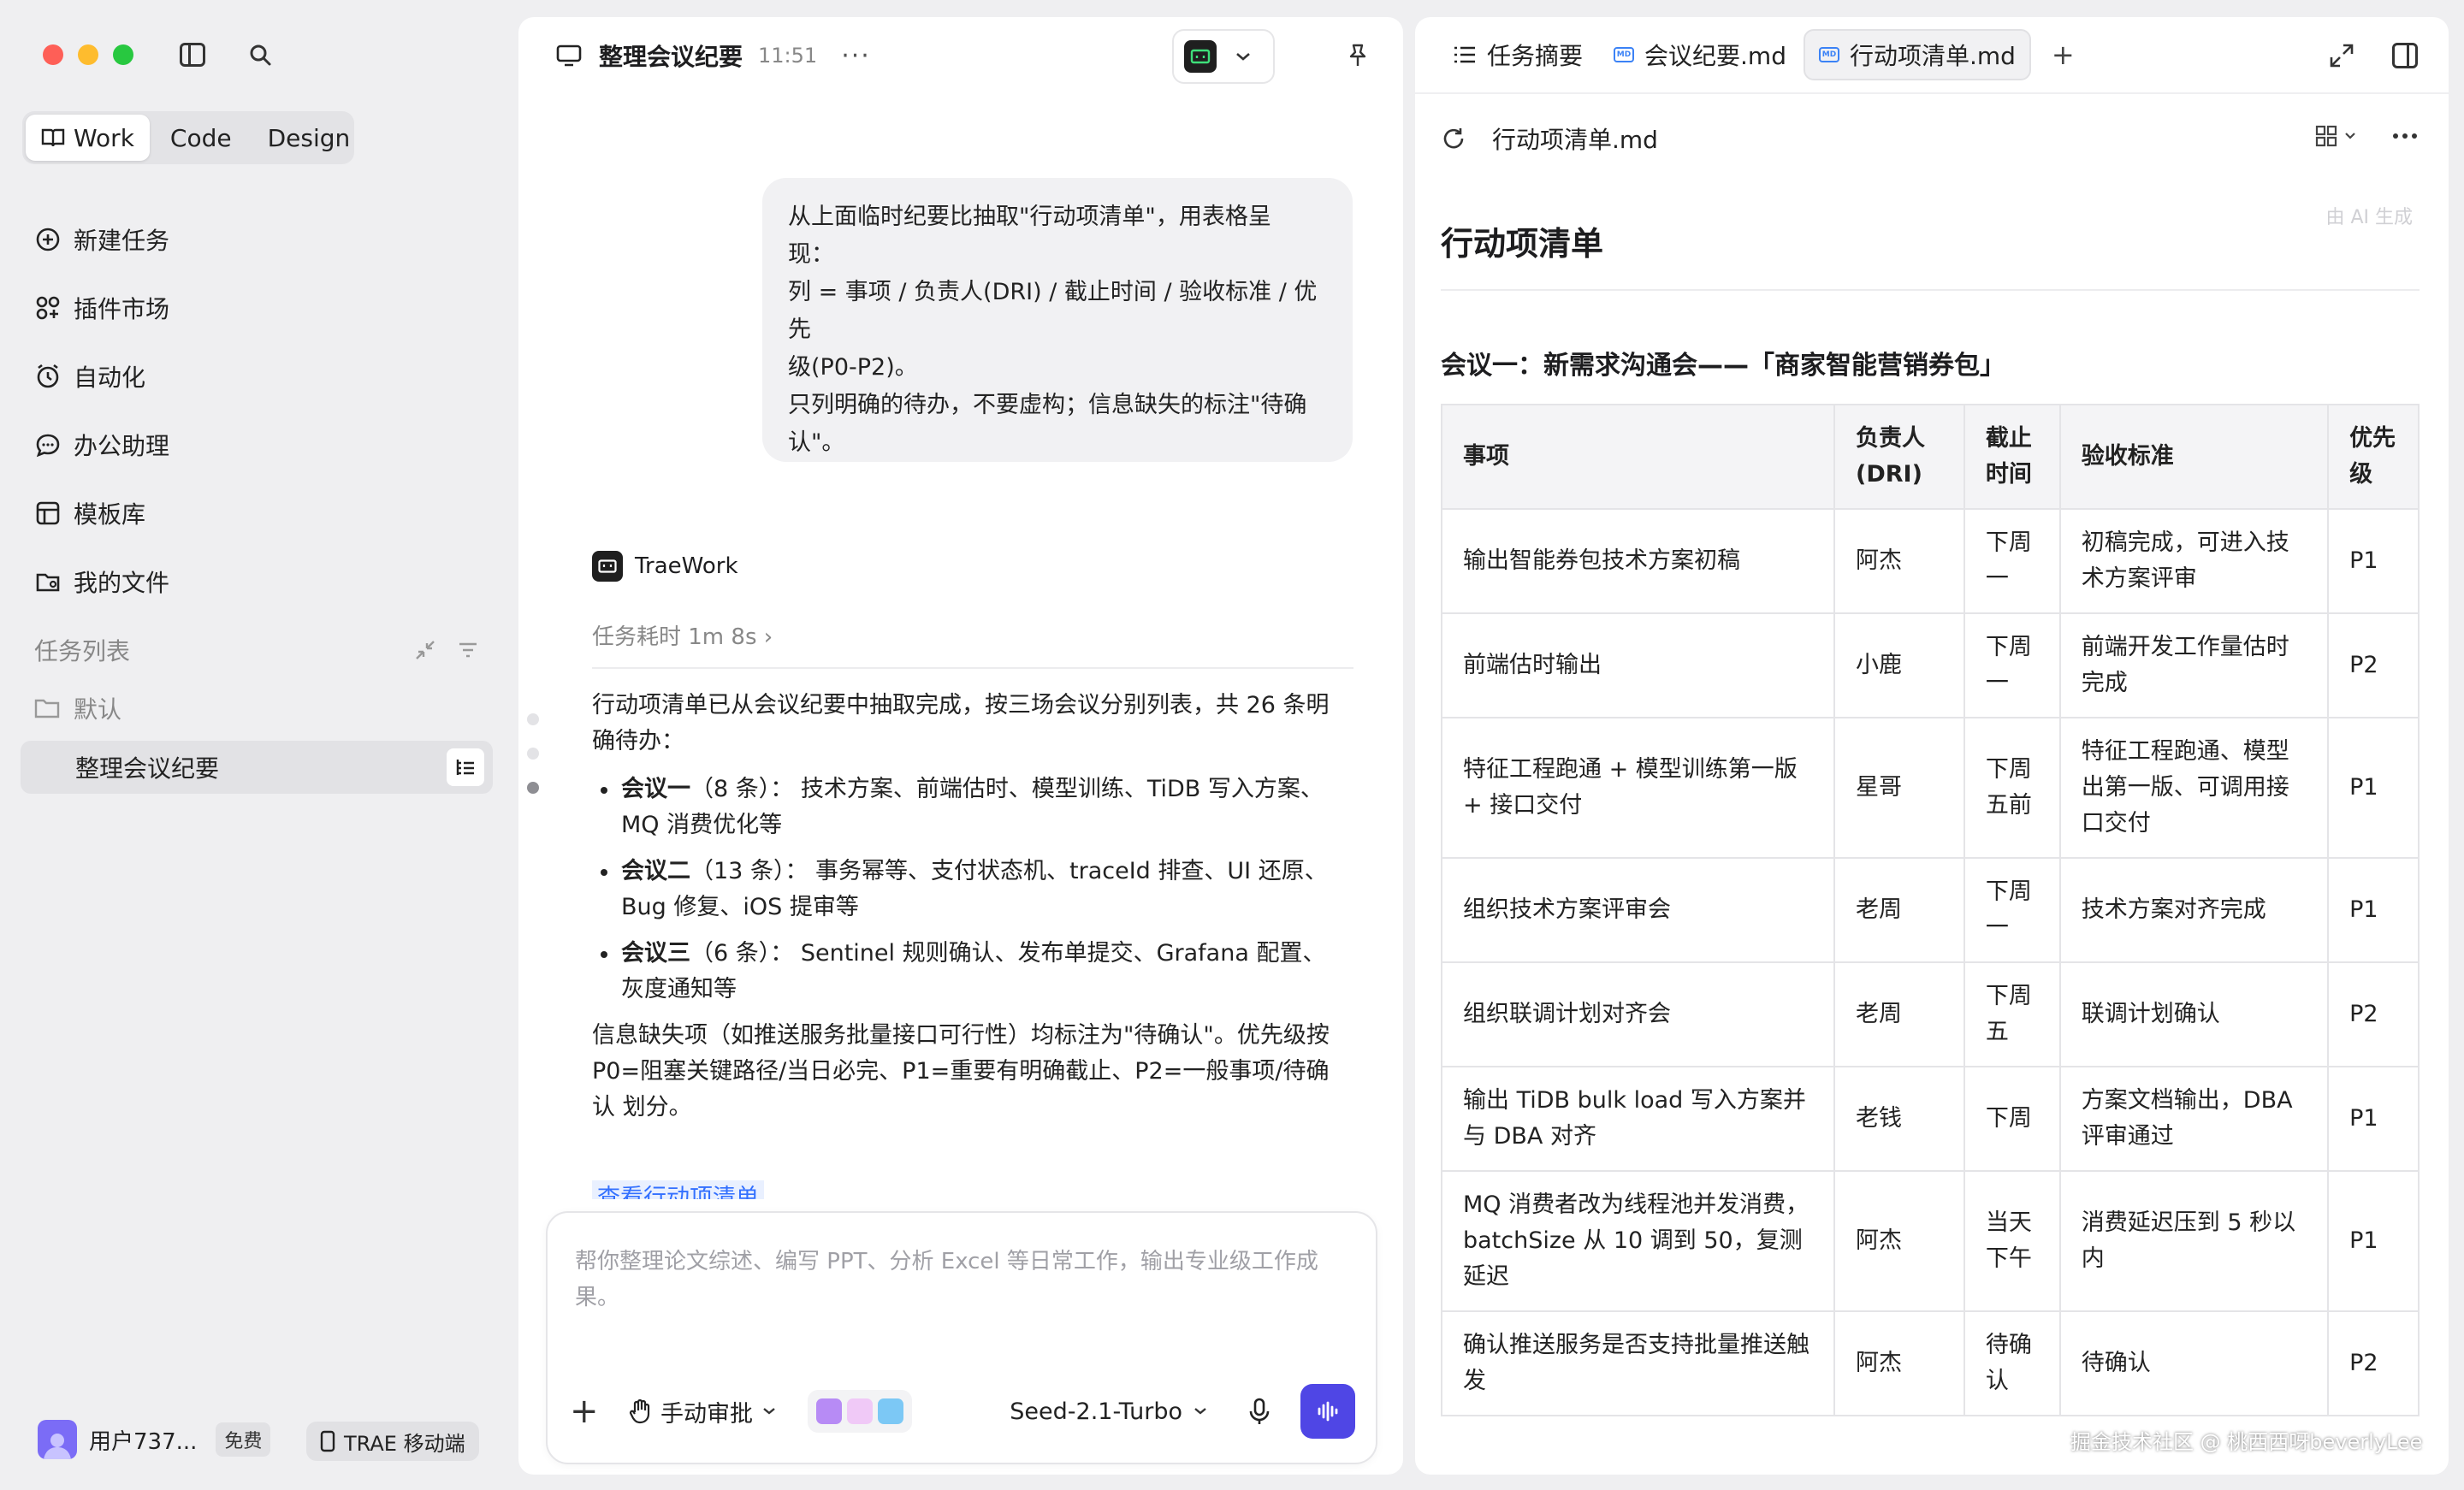 The width and height of the screenshot is (2464, 1490). What do you see at coordinates (655, 953) in the screenshot?
I see `bullet-title: 会议三` at bounding box center [655, 953].